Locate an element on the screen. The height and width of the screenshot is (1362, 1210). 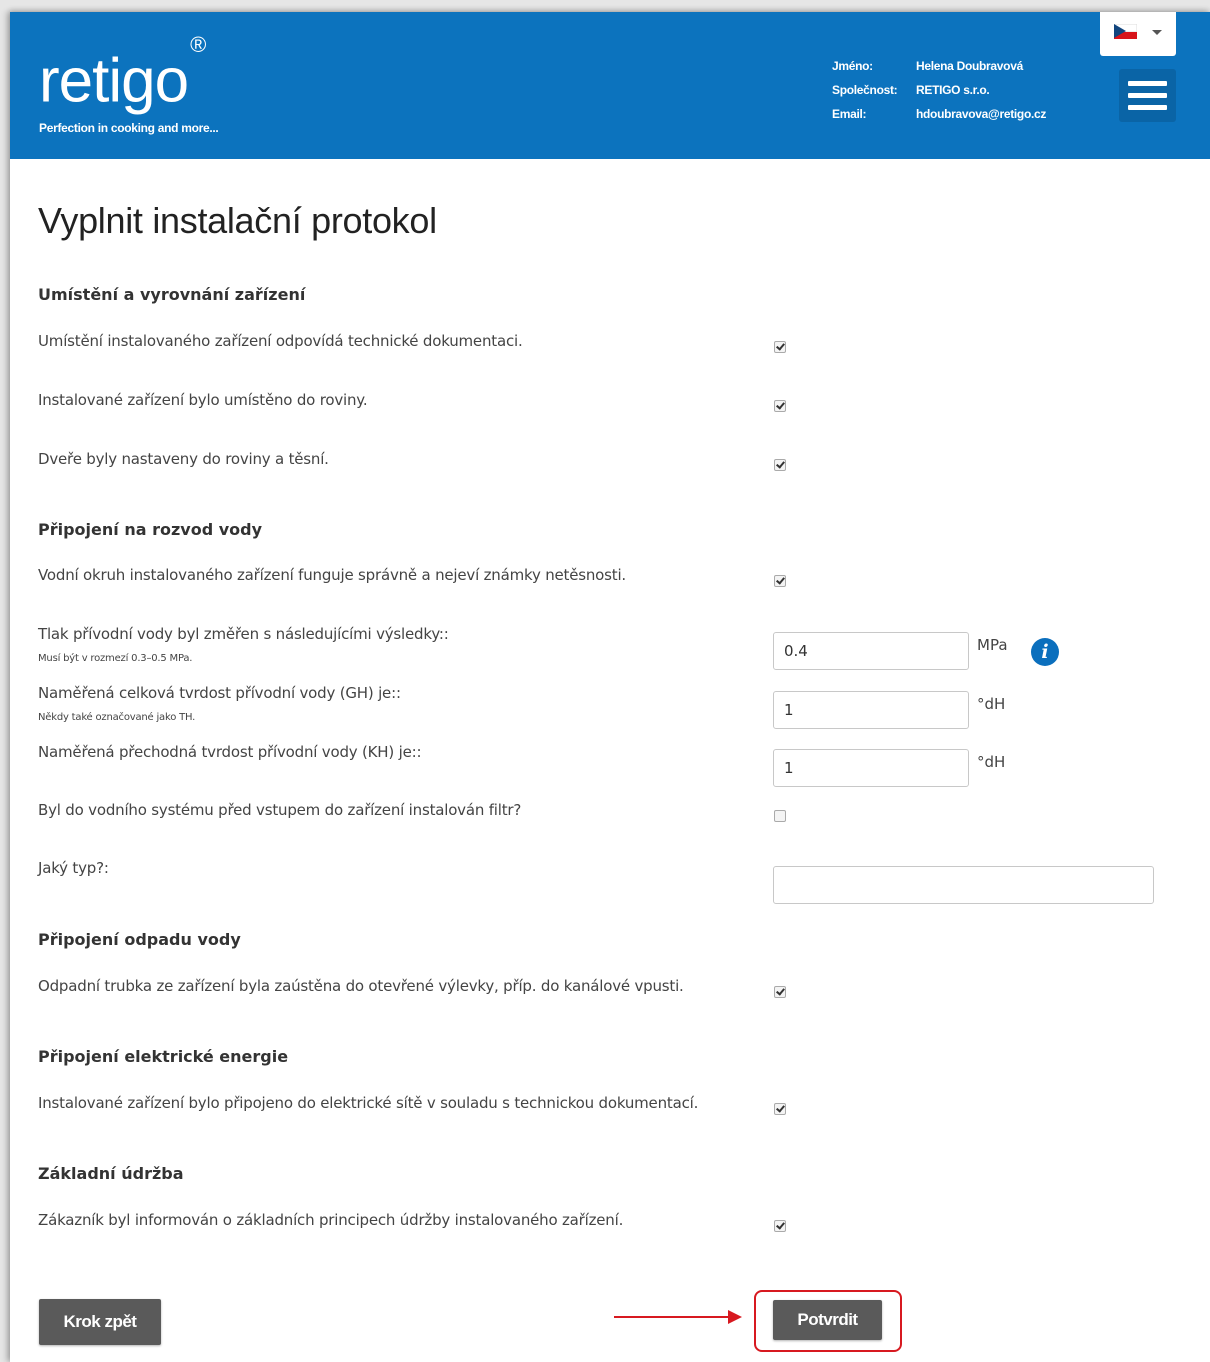
email-label: Email: is located at coordinates (849, 114).